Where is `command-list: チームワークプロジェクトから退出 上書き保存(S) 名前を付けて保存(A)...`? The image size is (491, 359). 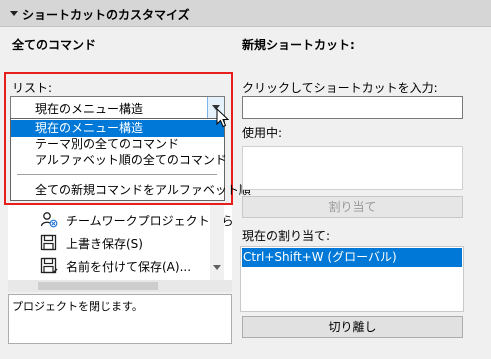 command-list: チームワークプロジェクトから退出 上書き保存(S) 名前を付けて保存(A)... is located at coordinates (120, 240).